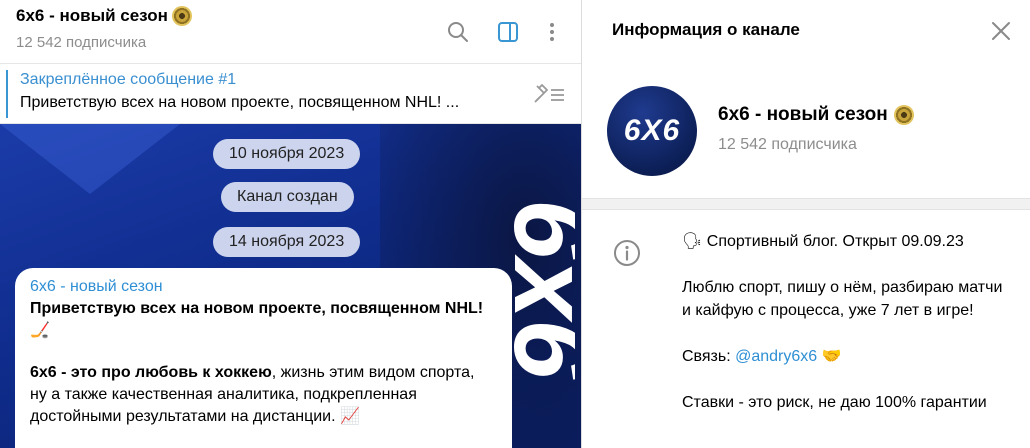 The height and width of the screenshot is (448, 1030). What do you see at coordinates (350, 416) in the screenshot?
I see `chart-emoji-icon: 📈` at bounding box center [350, 416].